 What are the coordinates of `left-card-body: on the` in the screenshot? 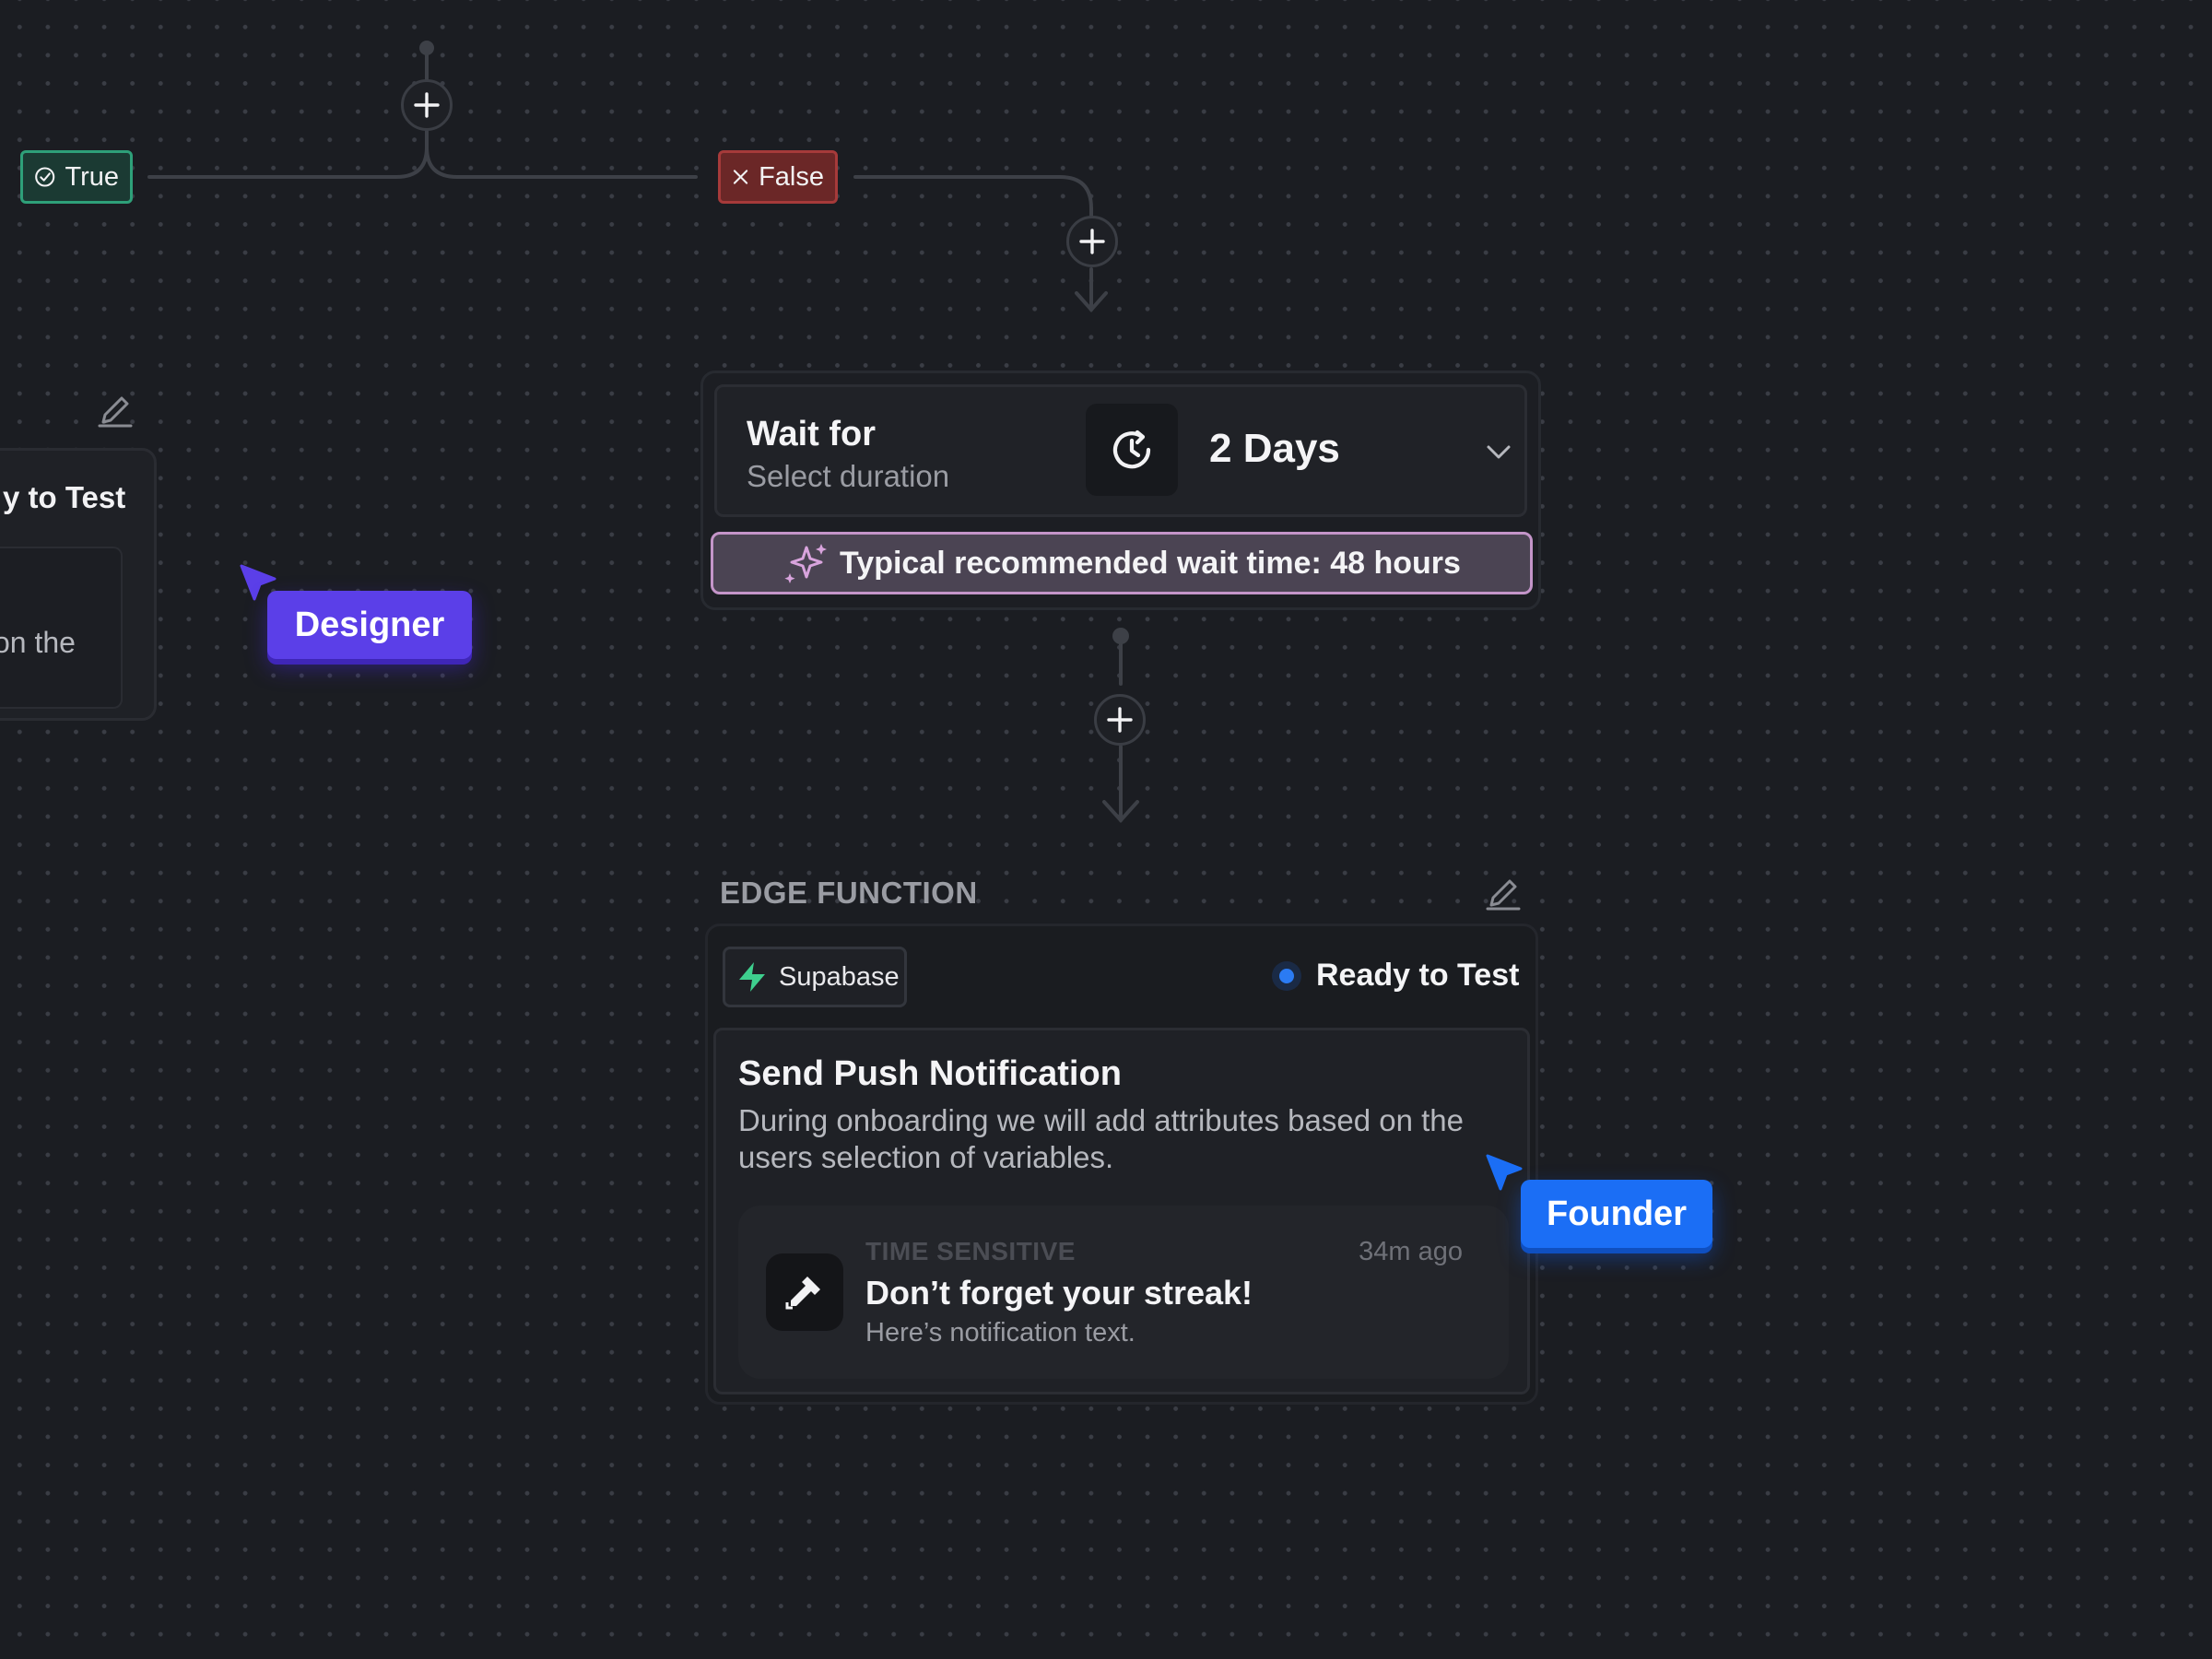 It's located at (61, 628).